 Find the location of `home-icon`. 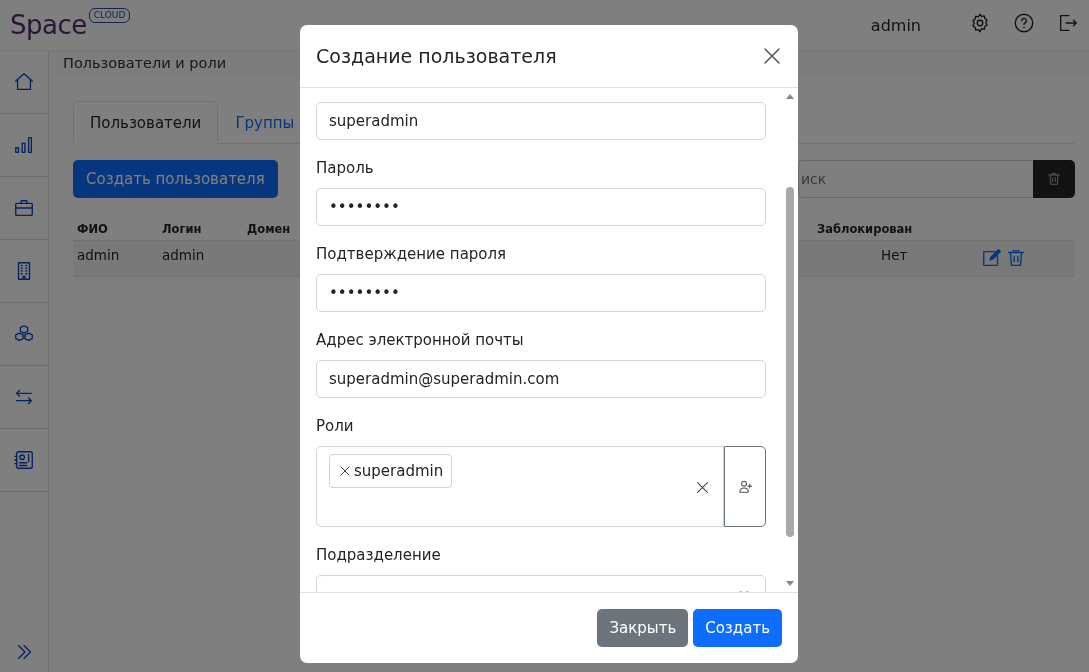

home-icon is located at coordinates (24, 82).